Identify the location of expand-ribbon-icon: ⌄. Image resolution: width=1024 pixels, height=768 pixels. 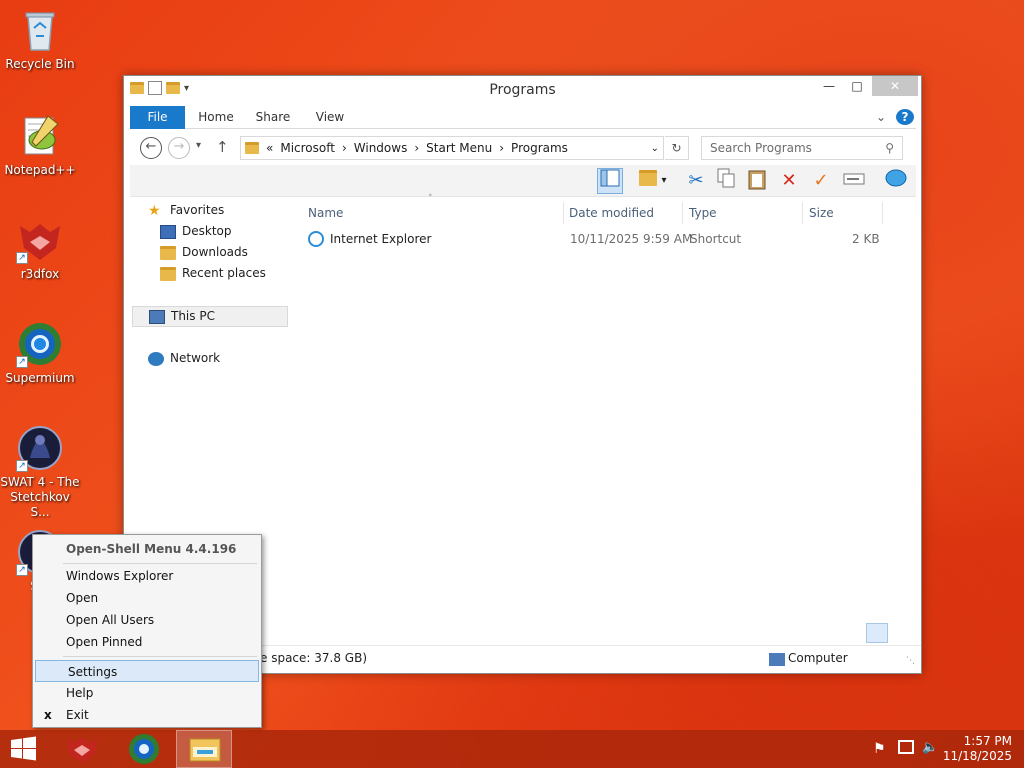
(881, 117).